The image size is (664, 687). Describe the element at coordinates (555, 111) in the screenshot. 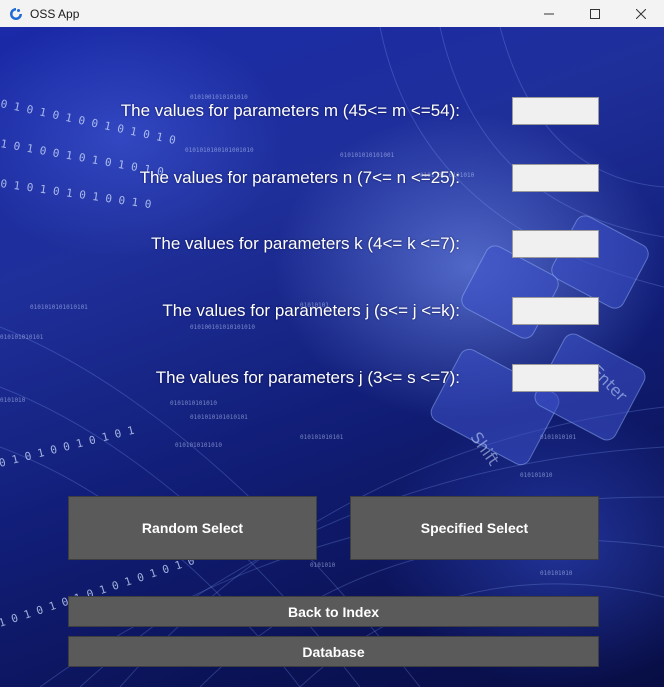

I see `param-m-input` at that location.